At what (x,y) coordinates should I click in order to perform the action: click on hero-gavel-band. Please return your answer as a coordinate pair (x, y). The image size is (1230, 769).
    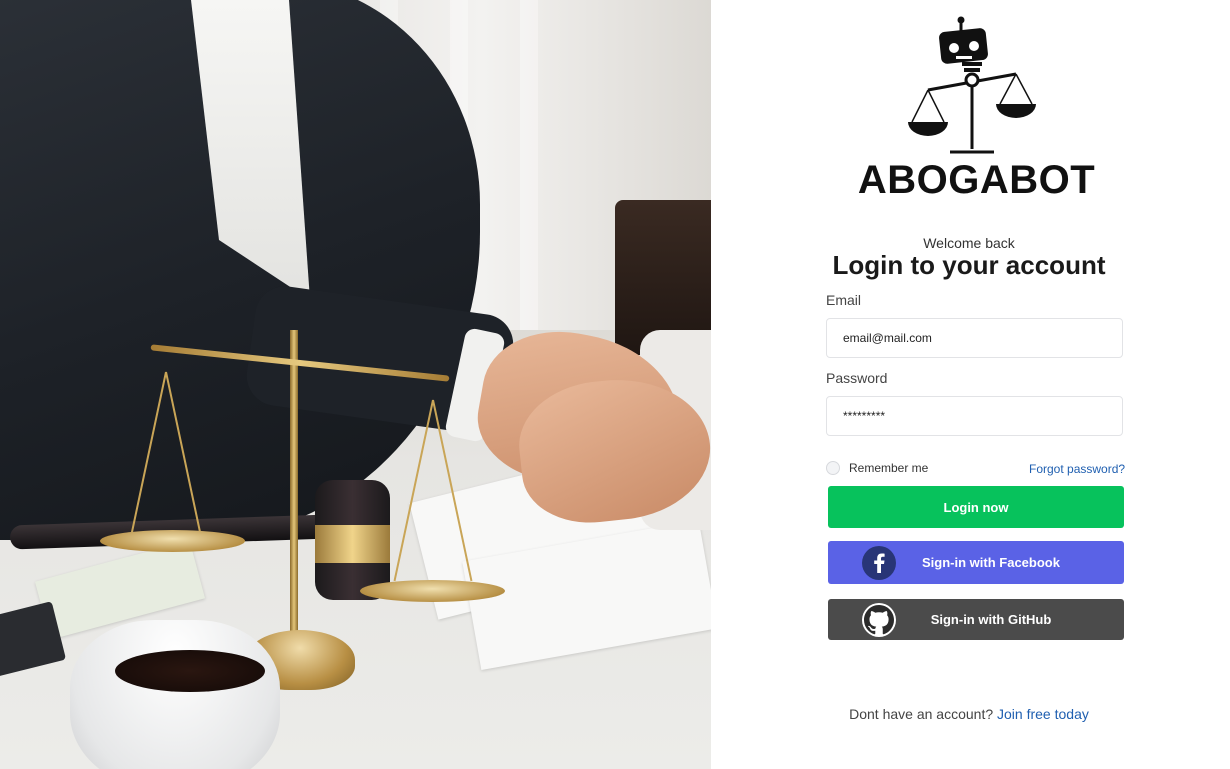
    Looking at the image, I should click on (352, 544).